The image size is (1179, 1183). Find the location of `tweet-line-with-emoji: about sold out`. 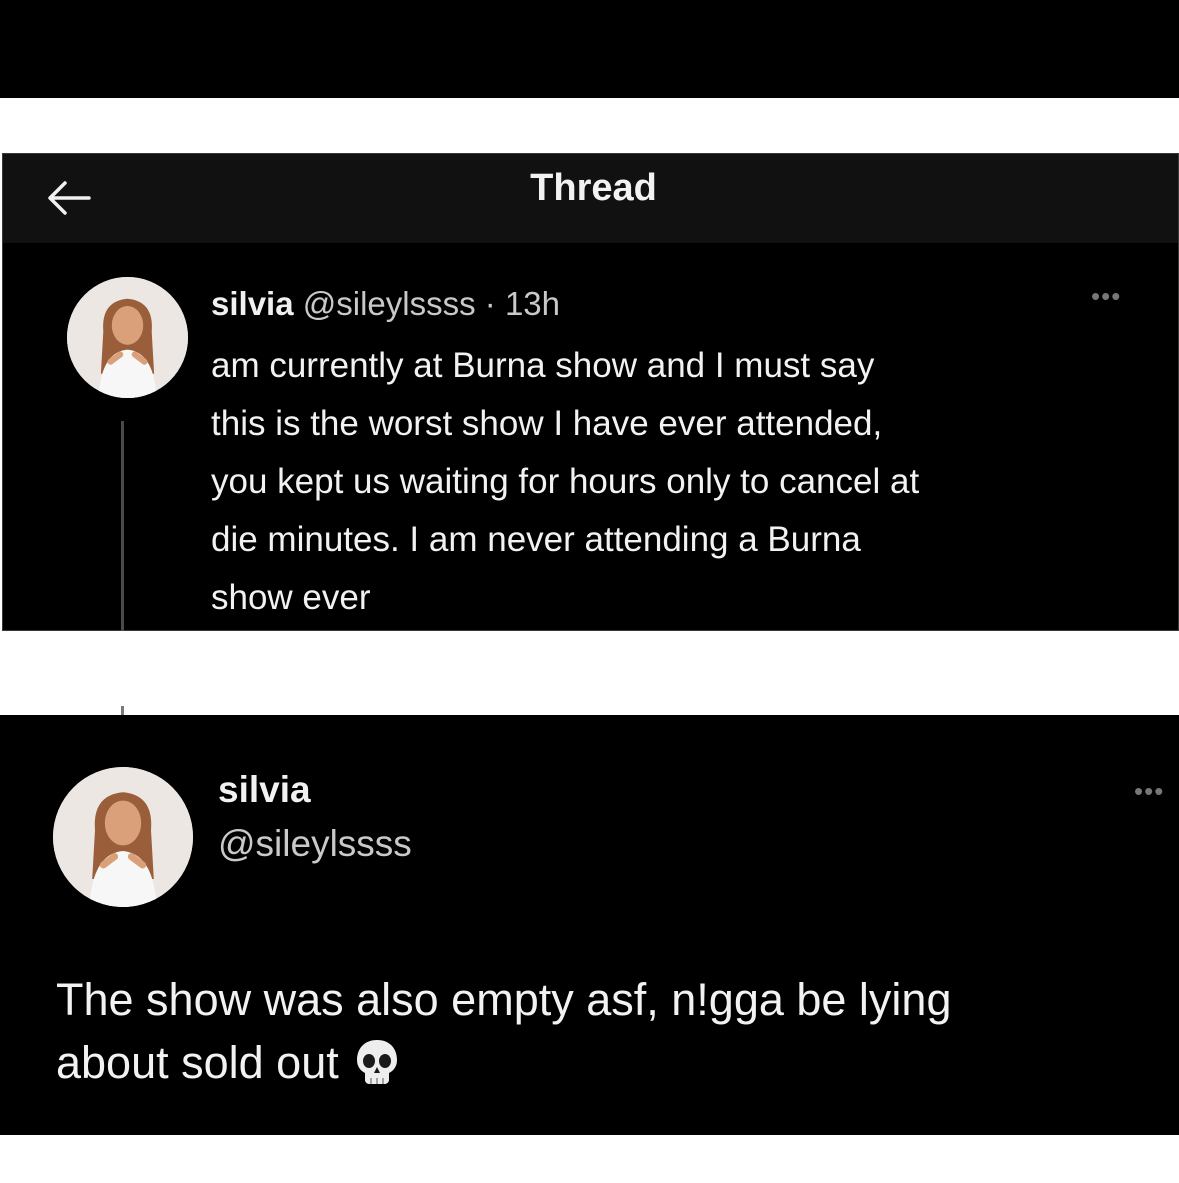

tweet-line-with-emoji: about sold out is located at coordinates (606, 1062).